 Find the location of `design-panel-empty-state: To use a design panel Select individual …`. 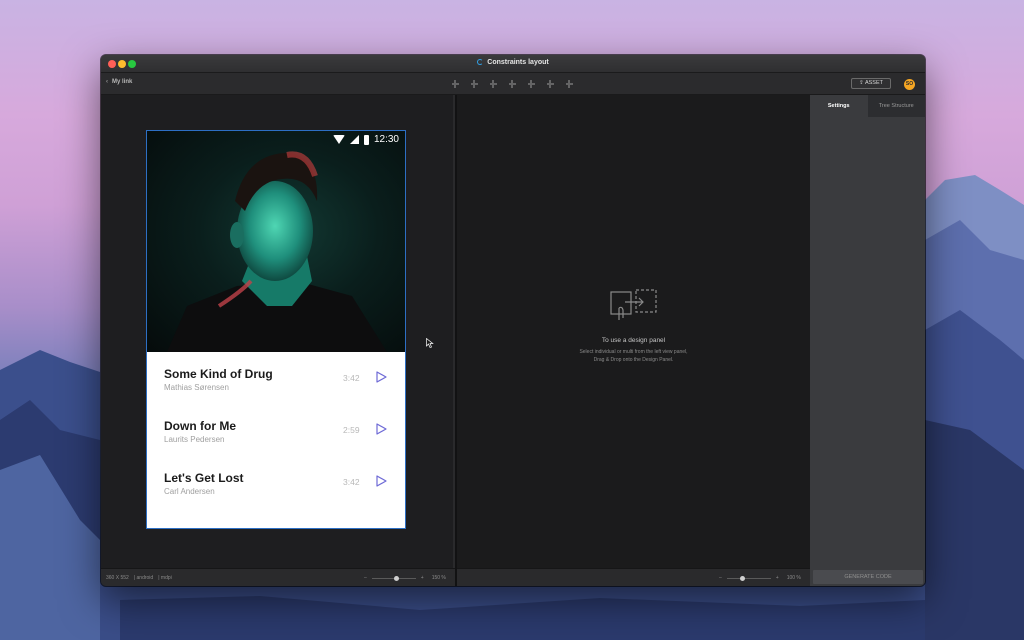

design-panel-empty-state: To use a design panel Select individual … is located at coordinates (633, 326).